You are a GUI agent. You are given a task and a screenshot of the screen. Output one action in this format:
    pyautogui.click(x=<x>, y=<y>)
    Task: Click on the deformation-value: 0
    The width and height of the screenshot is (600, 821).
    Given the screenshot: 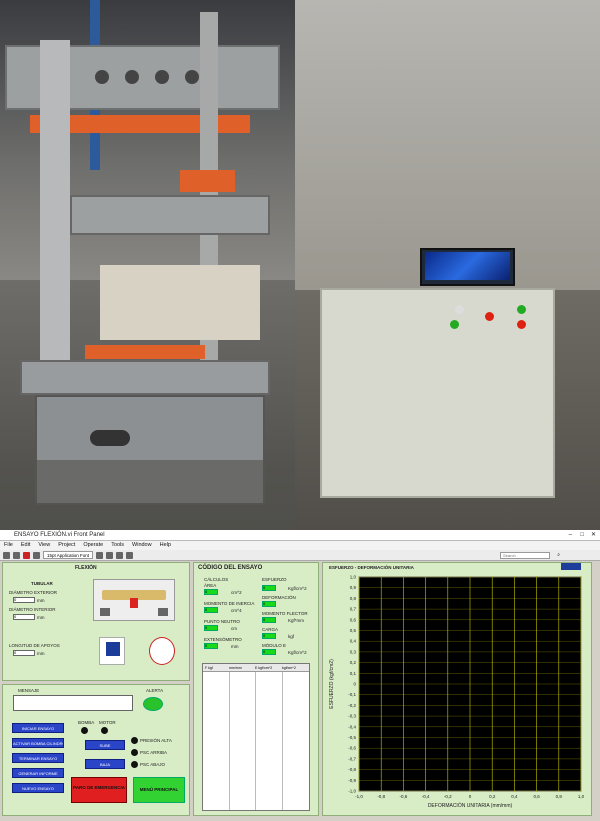 What is the action you would take?
    pyautogui.click(x=269, y=604)
    